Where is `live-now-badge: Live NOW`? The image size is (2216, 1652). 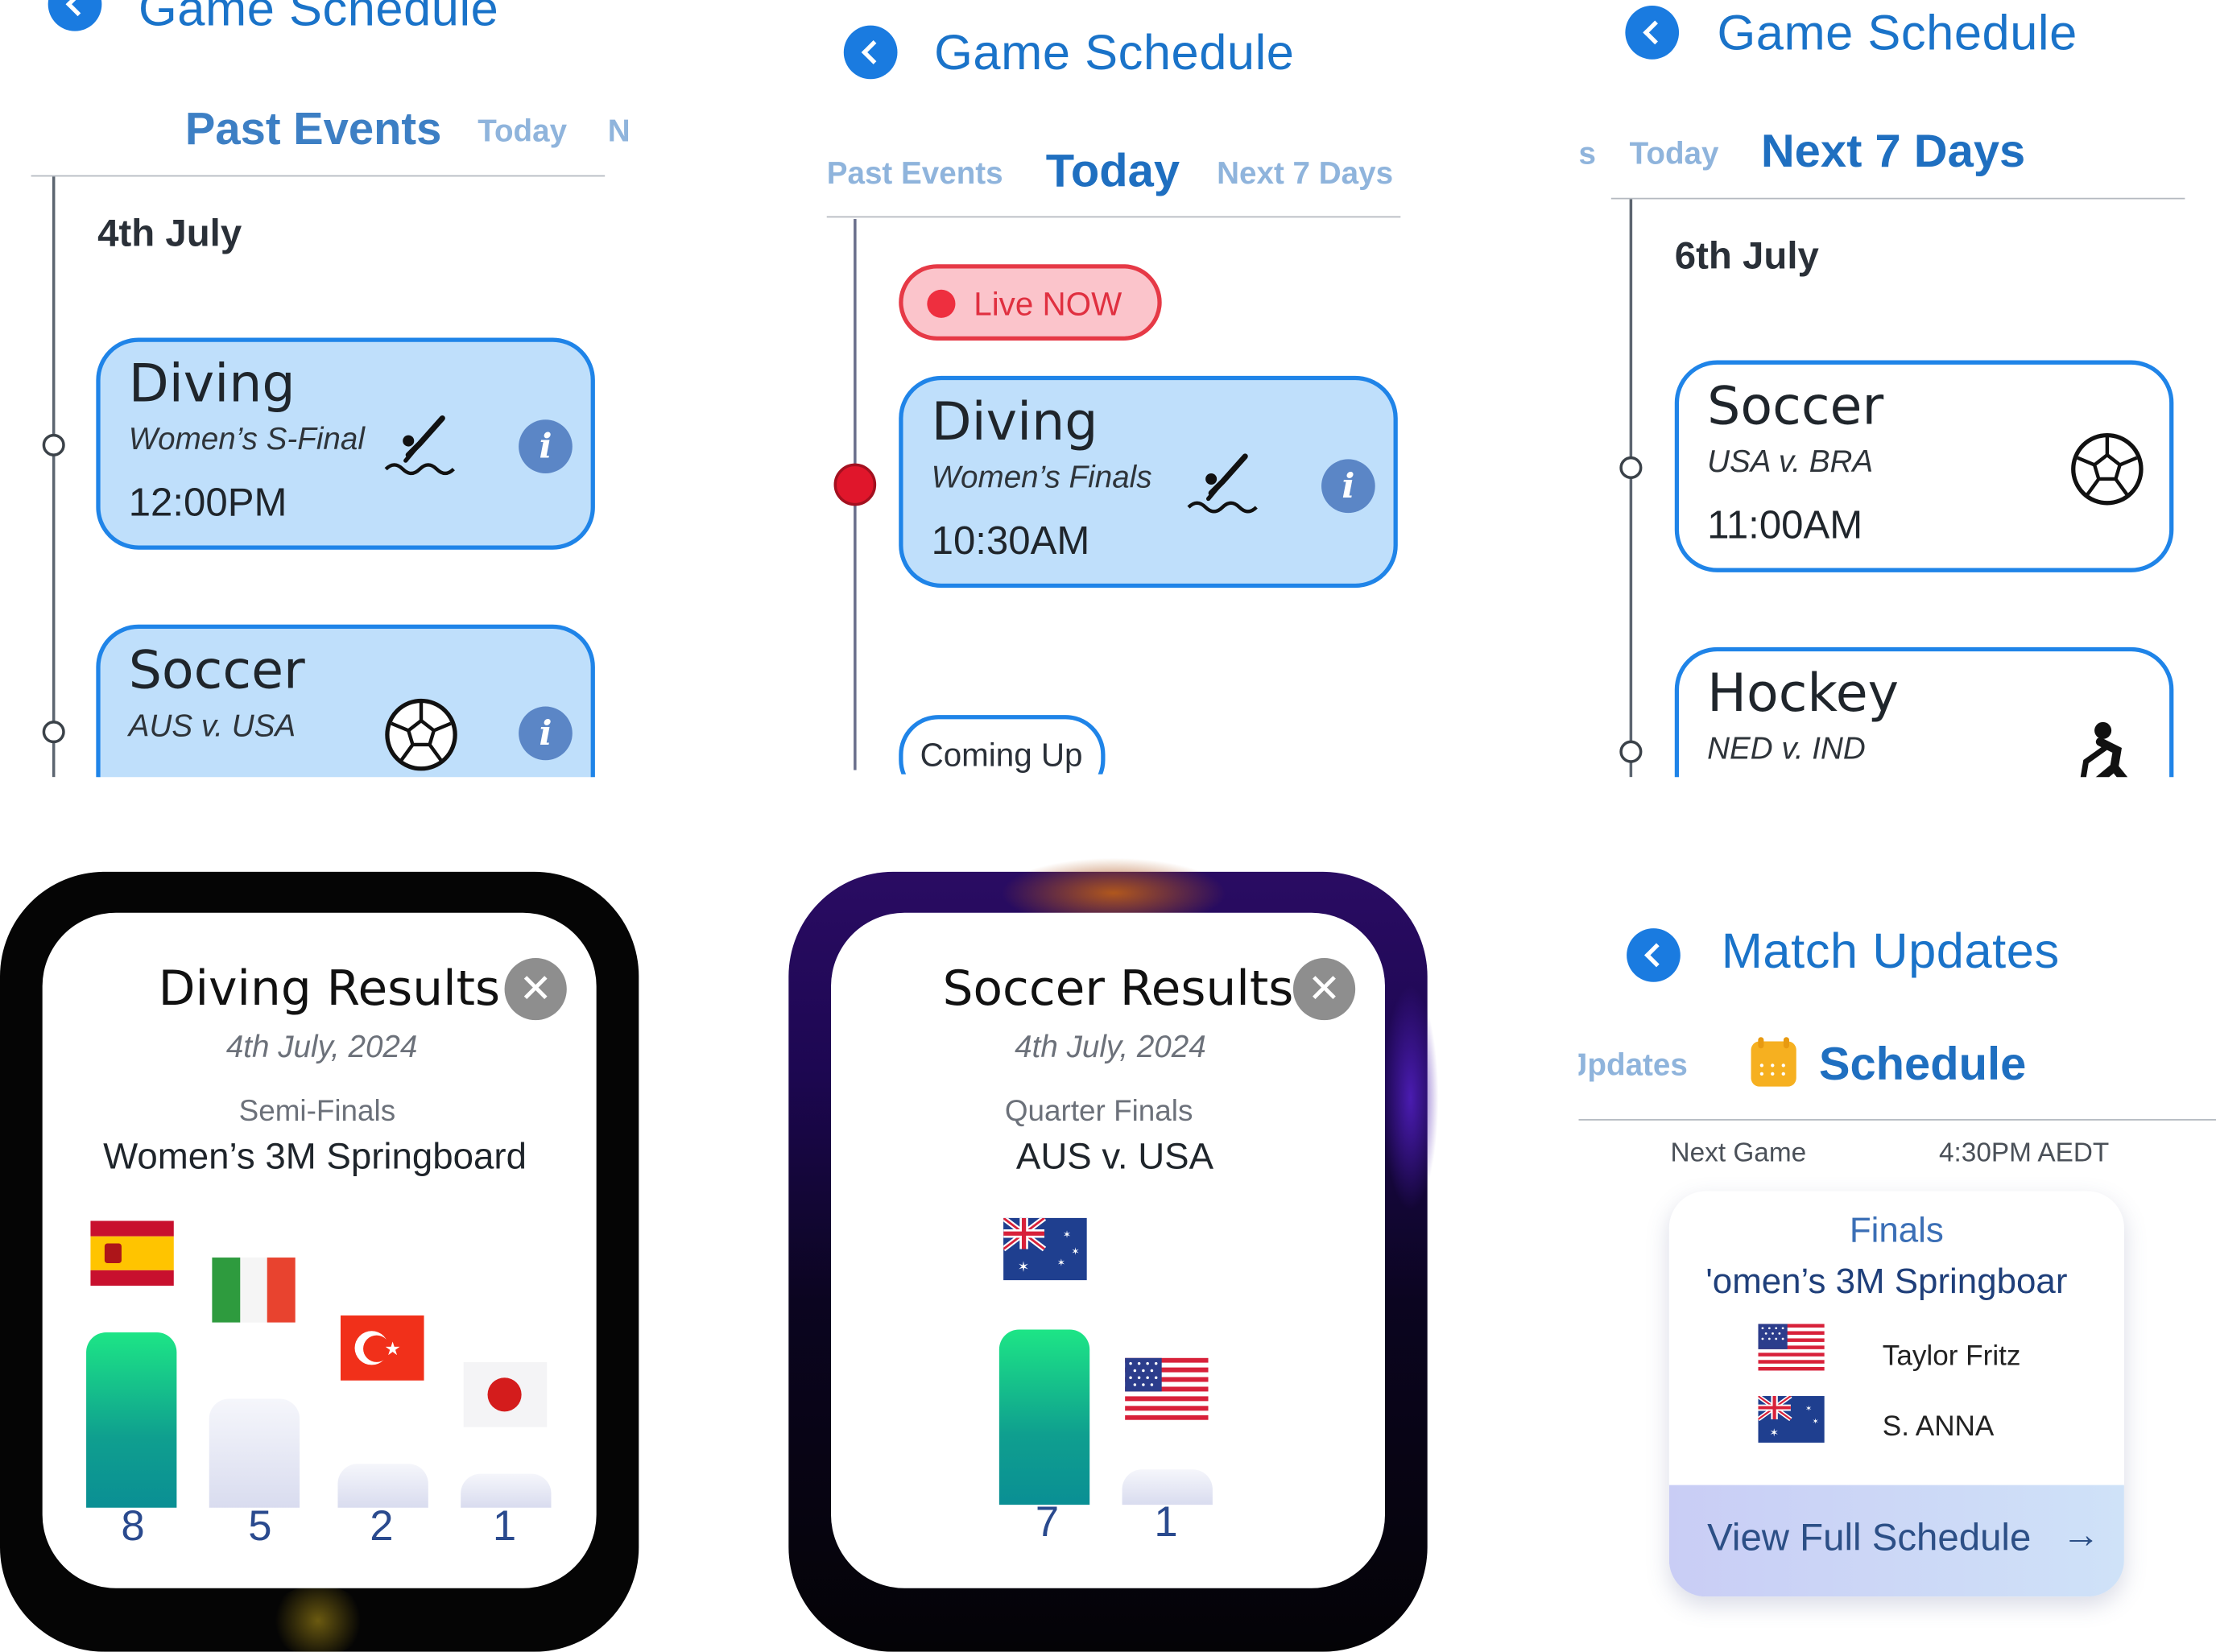
live-now-badge: Live NOW is located at coordinates (1030, 303).